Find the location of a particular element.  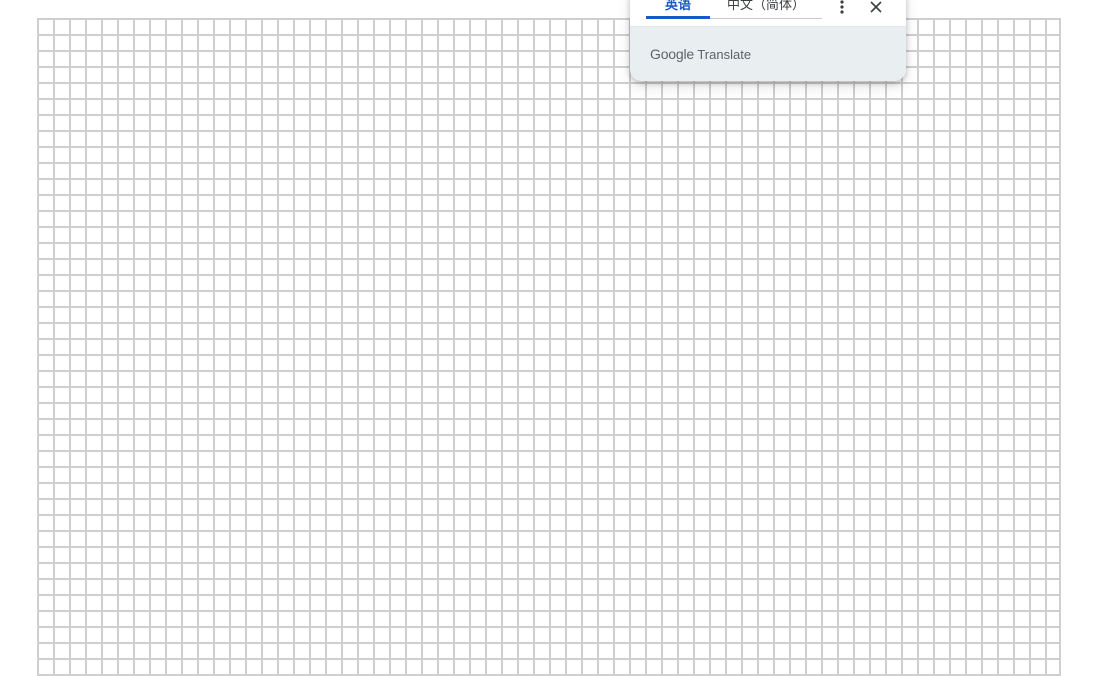

google-translate-brand: Google Translate is located at coordinates (700, 54).